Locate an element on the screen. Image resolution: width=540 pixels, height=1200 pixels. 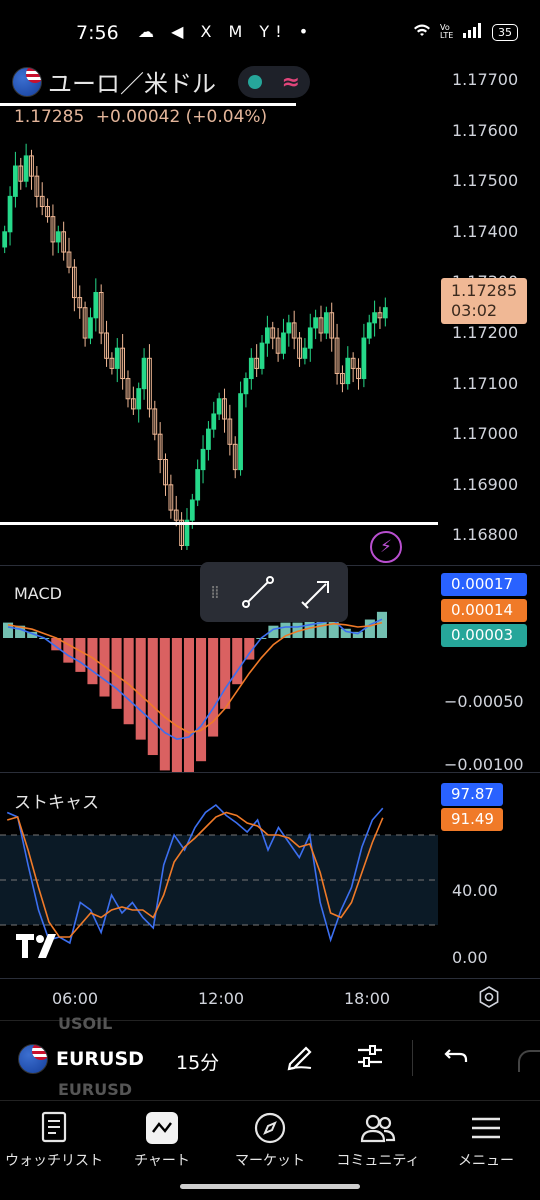
drawing-toolbar: ⁞⁞ is located at coordinates (274, 592).